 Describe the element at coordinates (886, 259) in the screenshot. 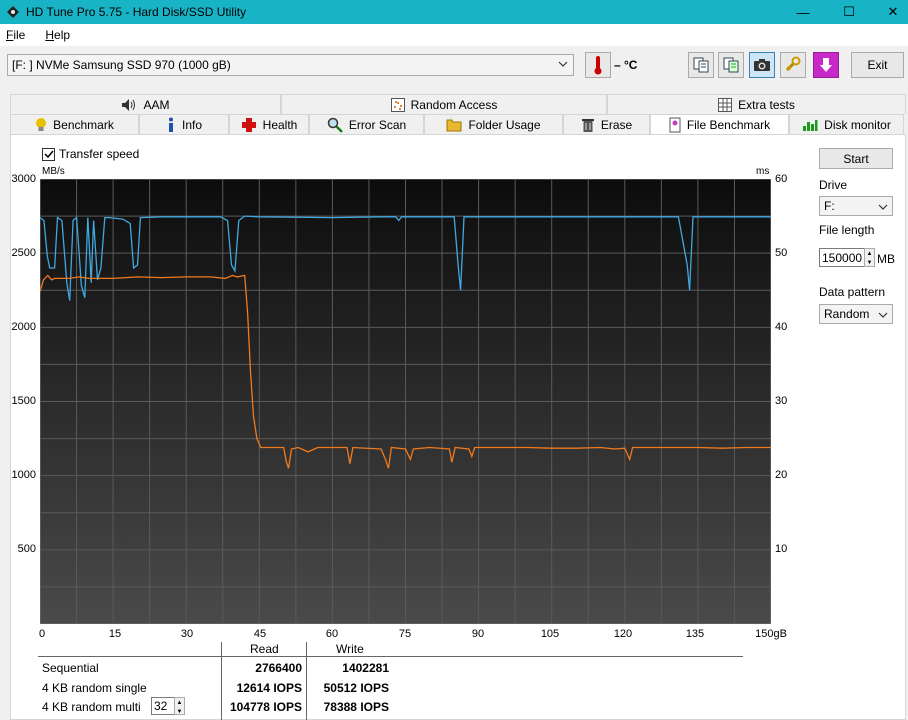

I see `file-length-unit: MB` at that location.